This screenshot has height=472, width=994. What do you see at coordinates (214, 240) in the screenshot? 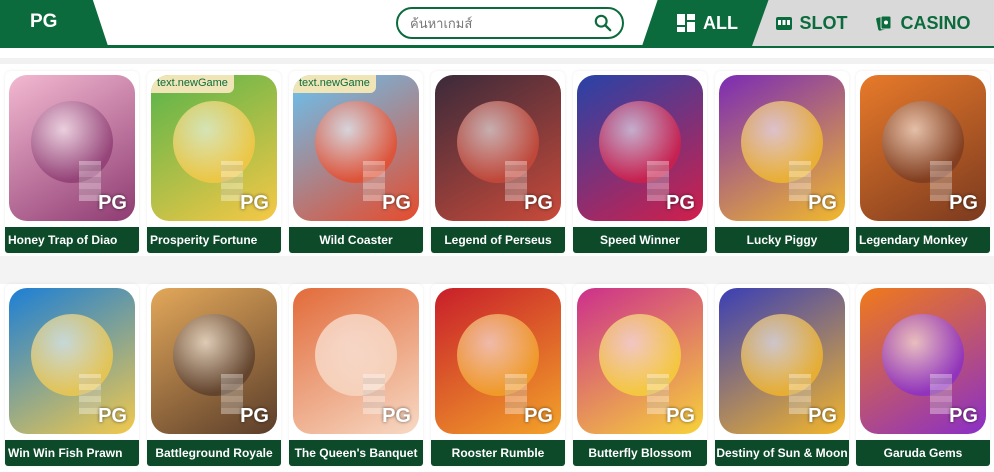
I see `game-title: Prosperity Fortune` at bounding box center [214, 240].